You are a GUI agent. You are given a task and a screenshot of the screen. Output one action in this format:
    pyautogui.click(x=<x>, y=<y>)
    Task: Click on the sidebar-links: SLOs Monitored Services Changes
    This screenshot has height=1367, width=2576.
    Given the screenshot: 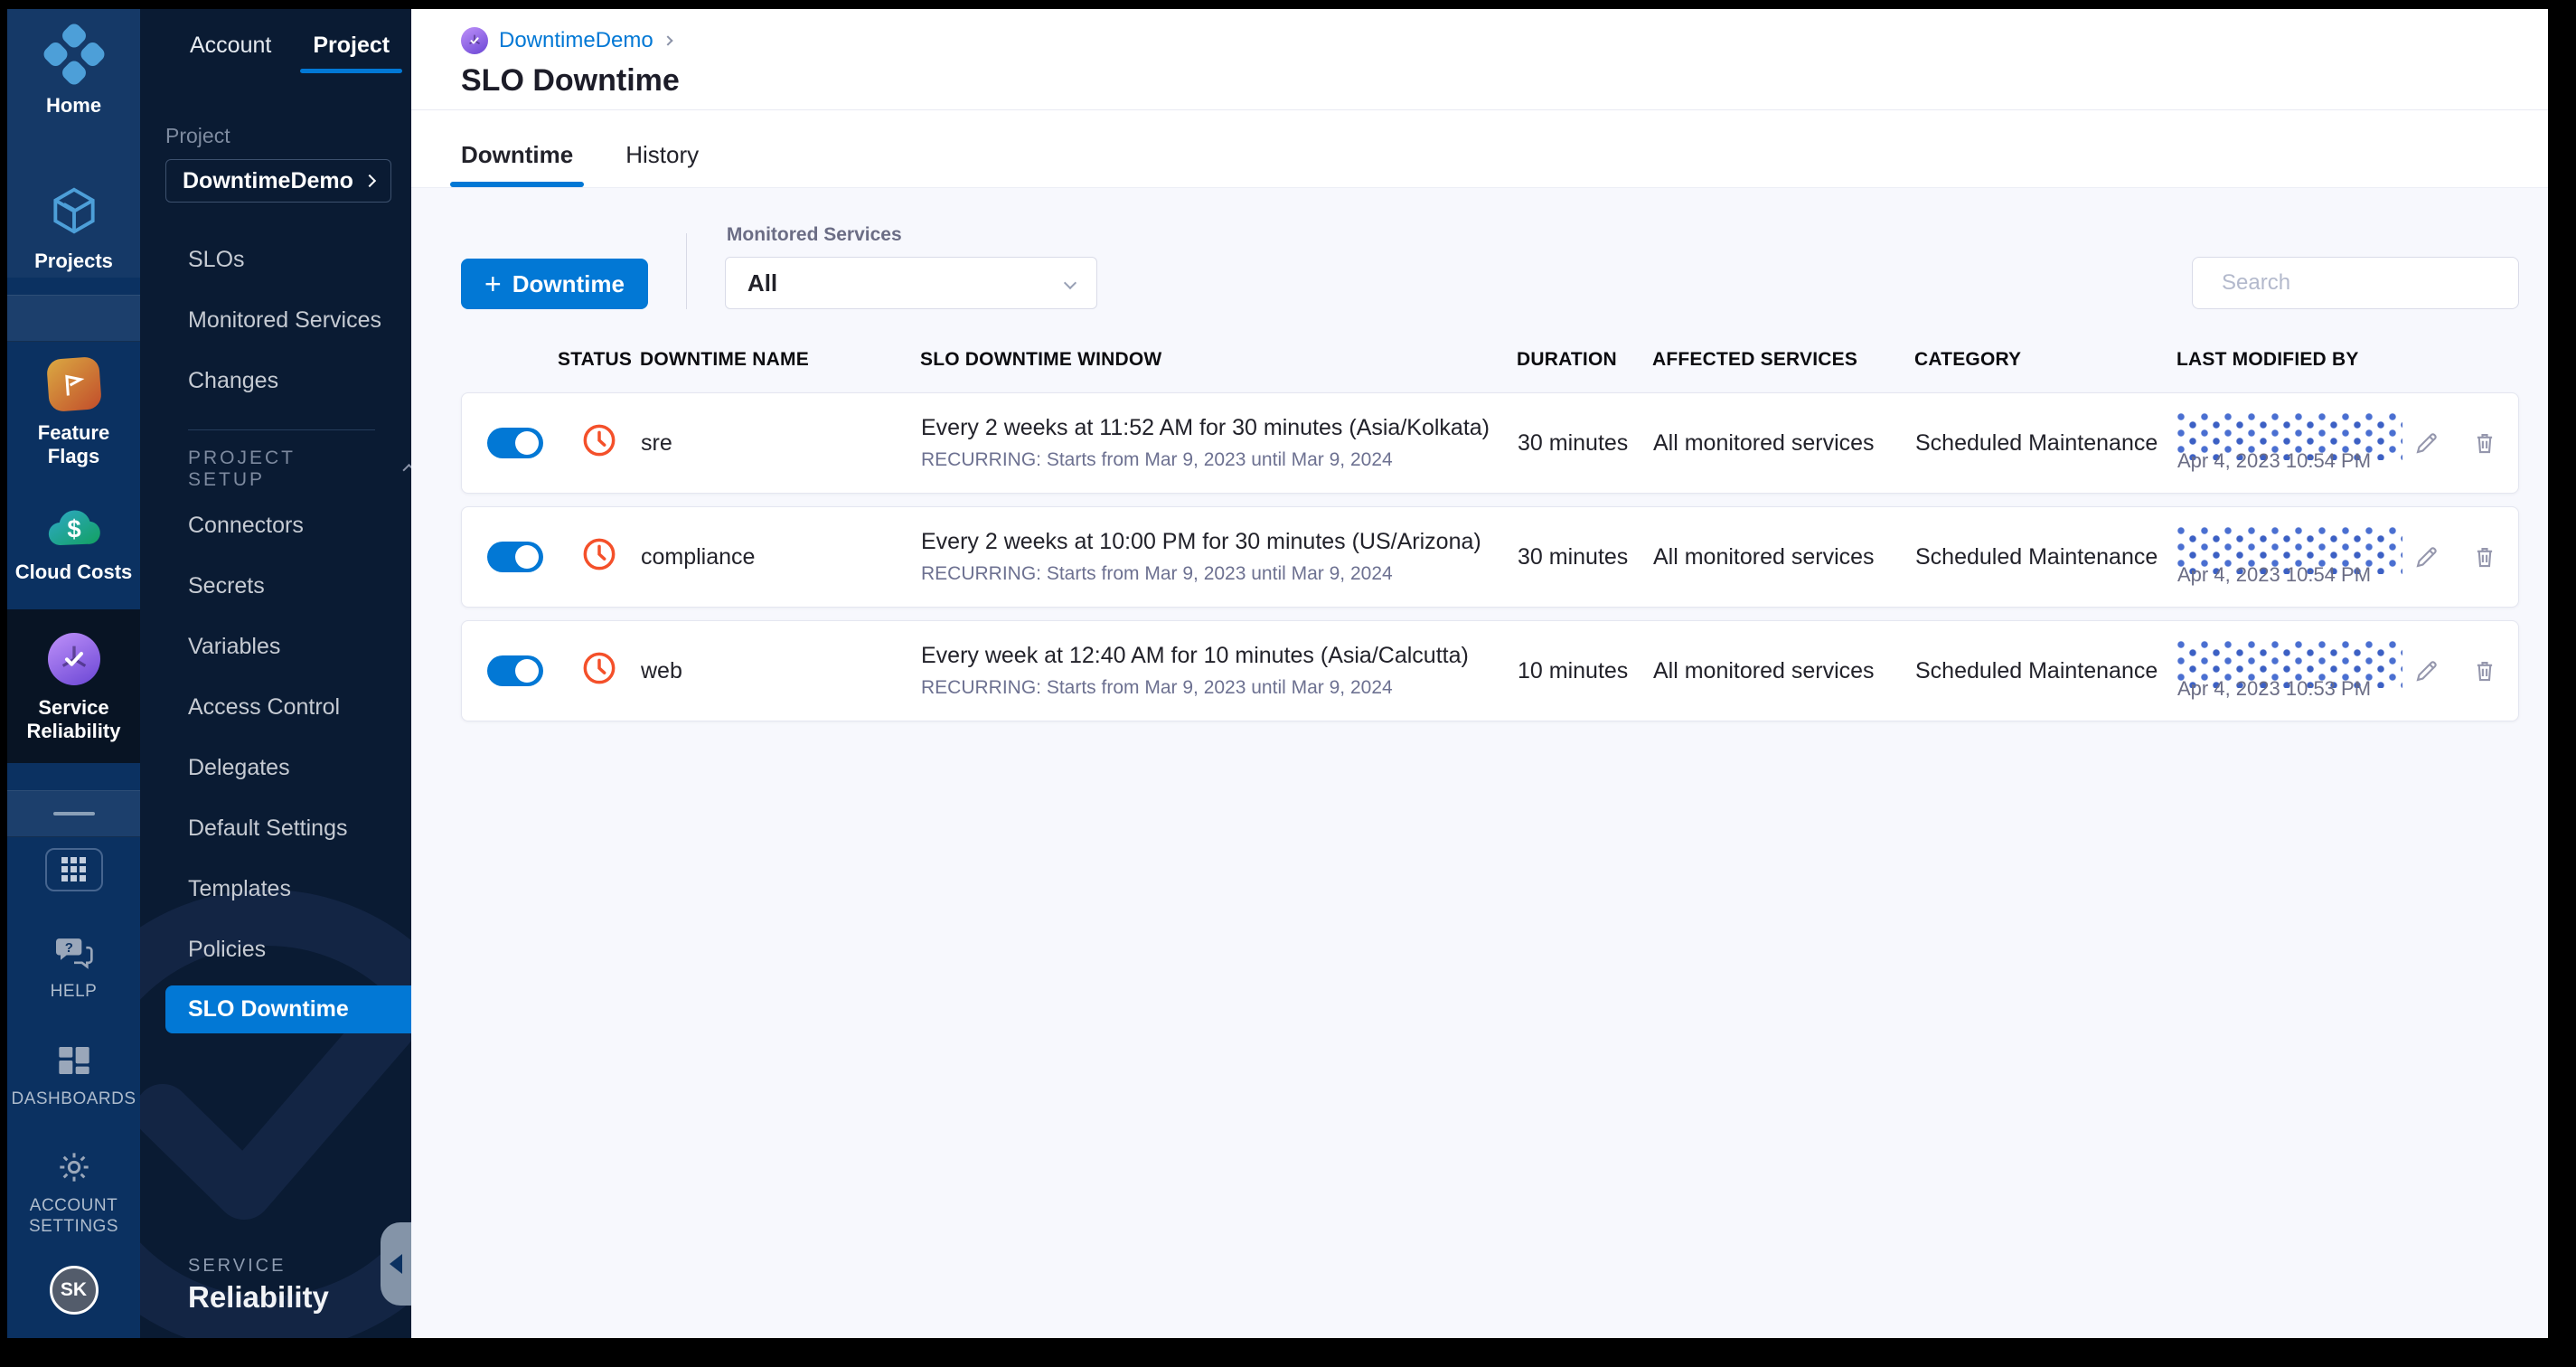 What is the action you would take?
    pyautogui.click(x=276, y=320)
    